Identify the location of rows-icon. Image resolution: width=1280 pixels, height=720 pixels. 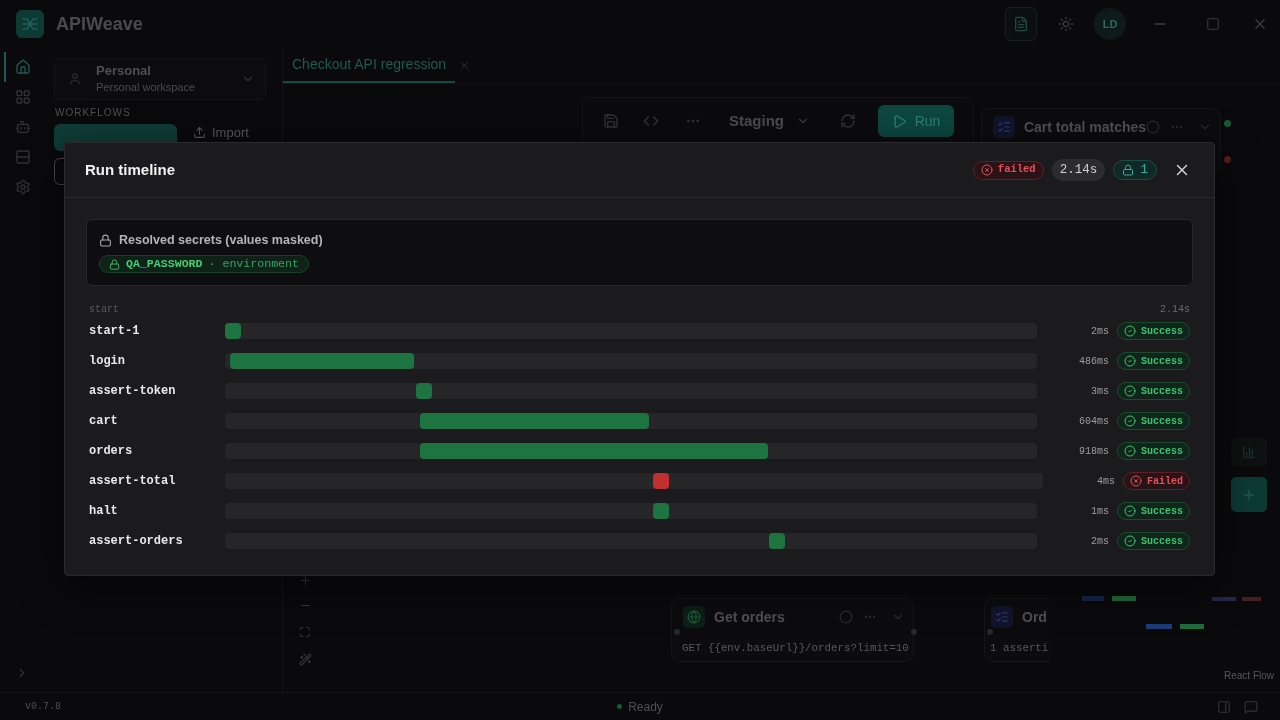
(23, 157).